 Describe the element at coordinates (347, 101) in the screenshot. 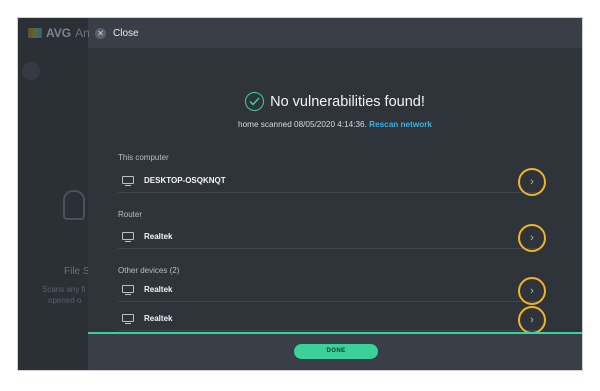

I see `result-title: No vulnerabilities found!` at that location.